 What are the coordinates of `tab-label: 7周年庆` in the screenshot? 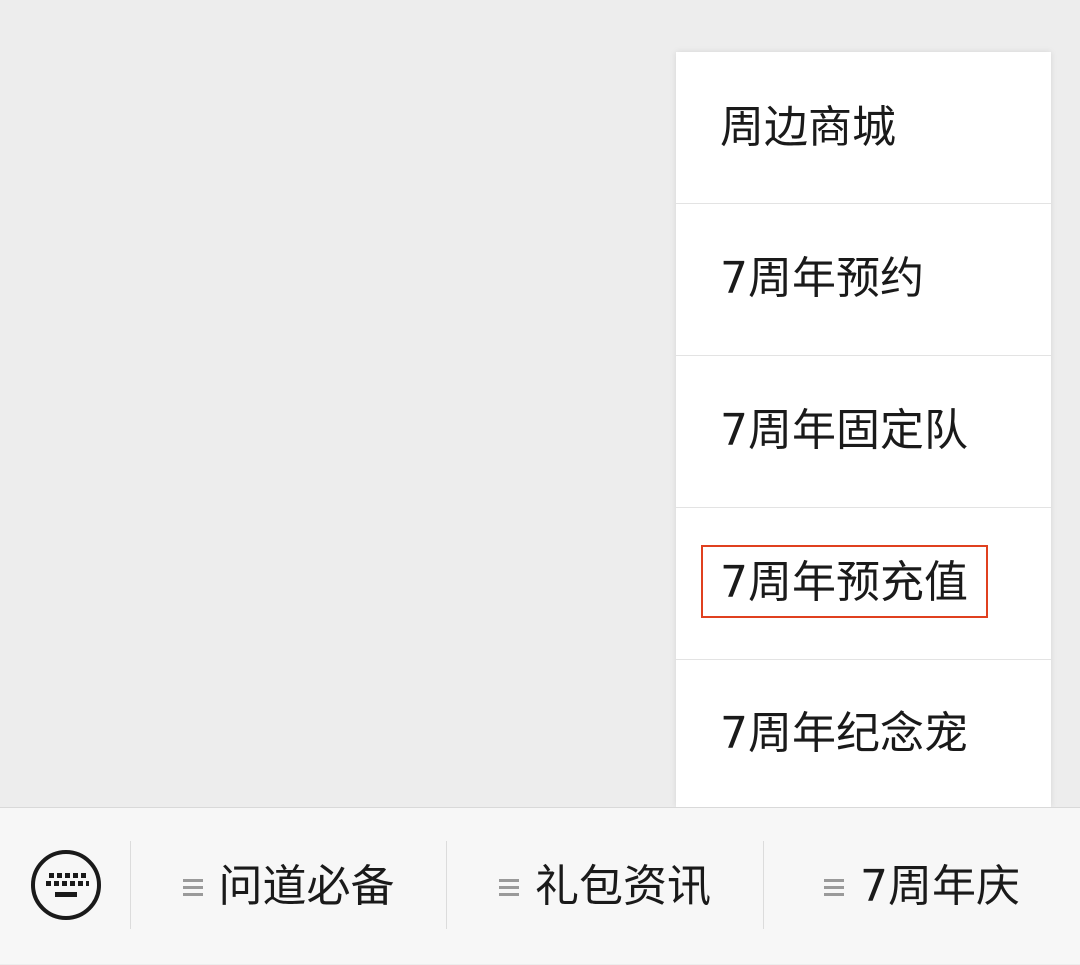 It's located at (940, 886).